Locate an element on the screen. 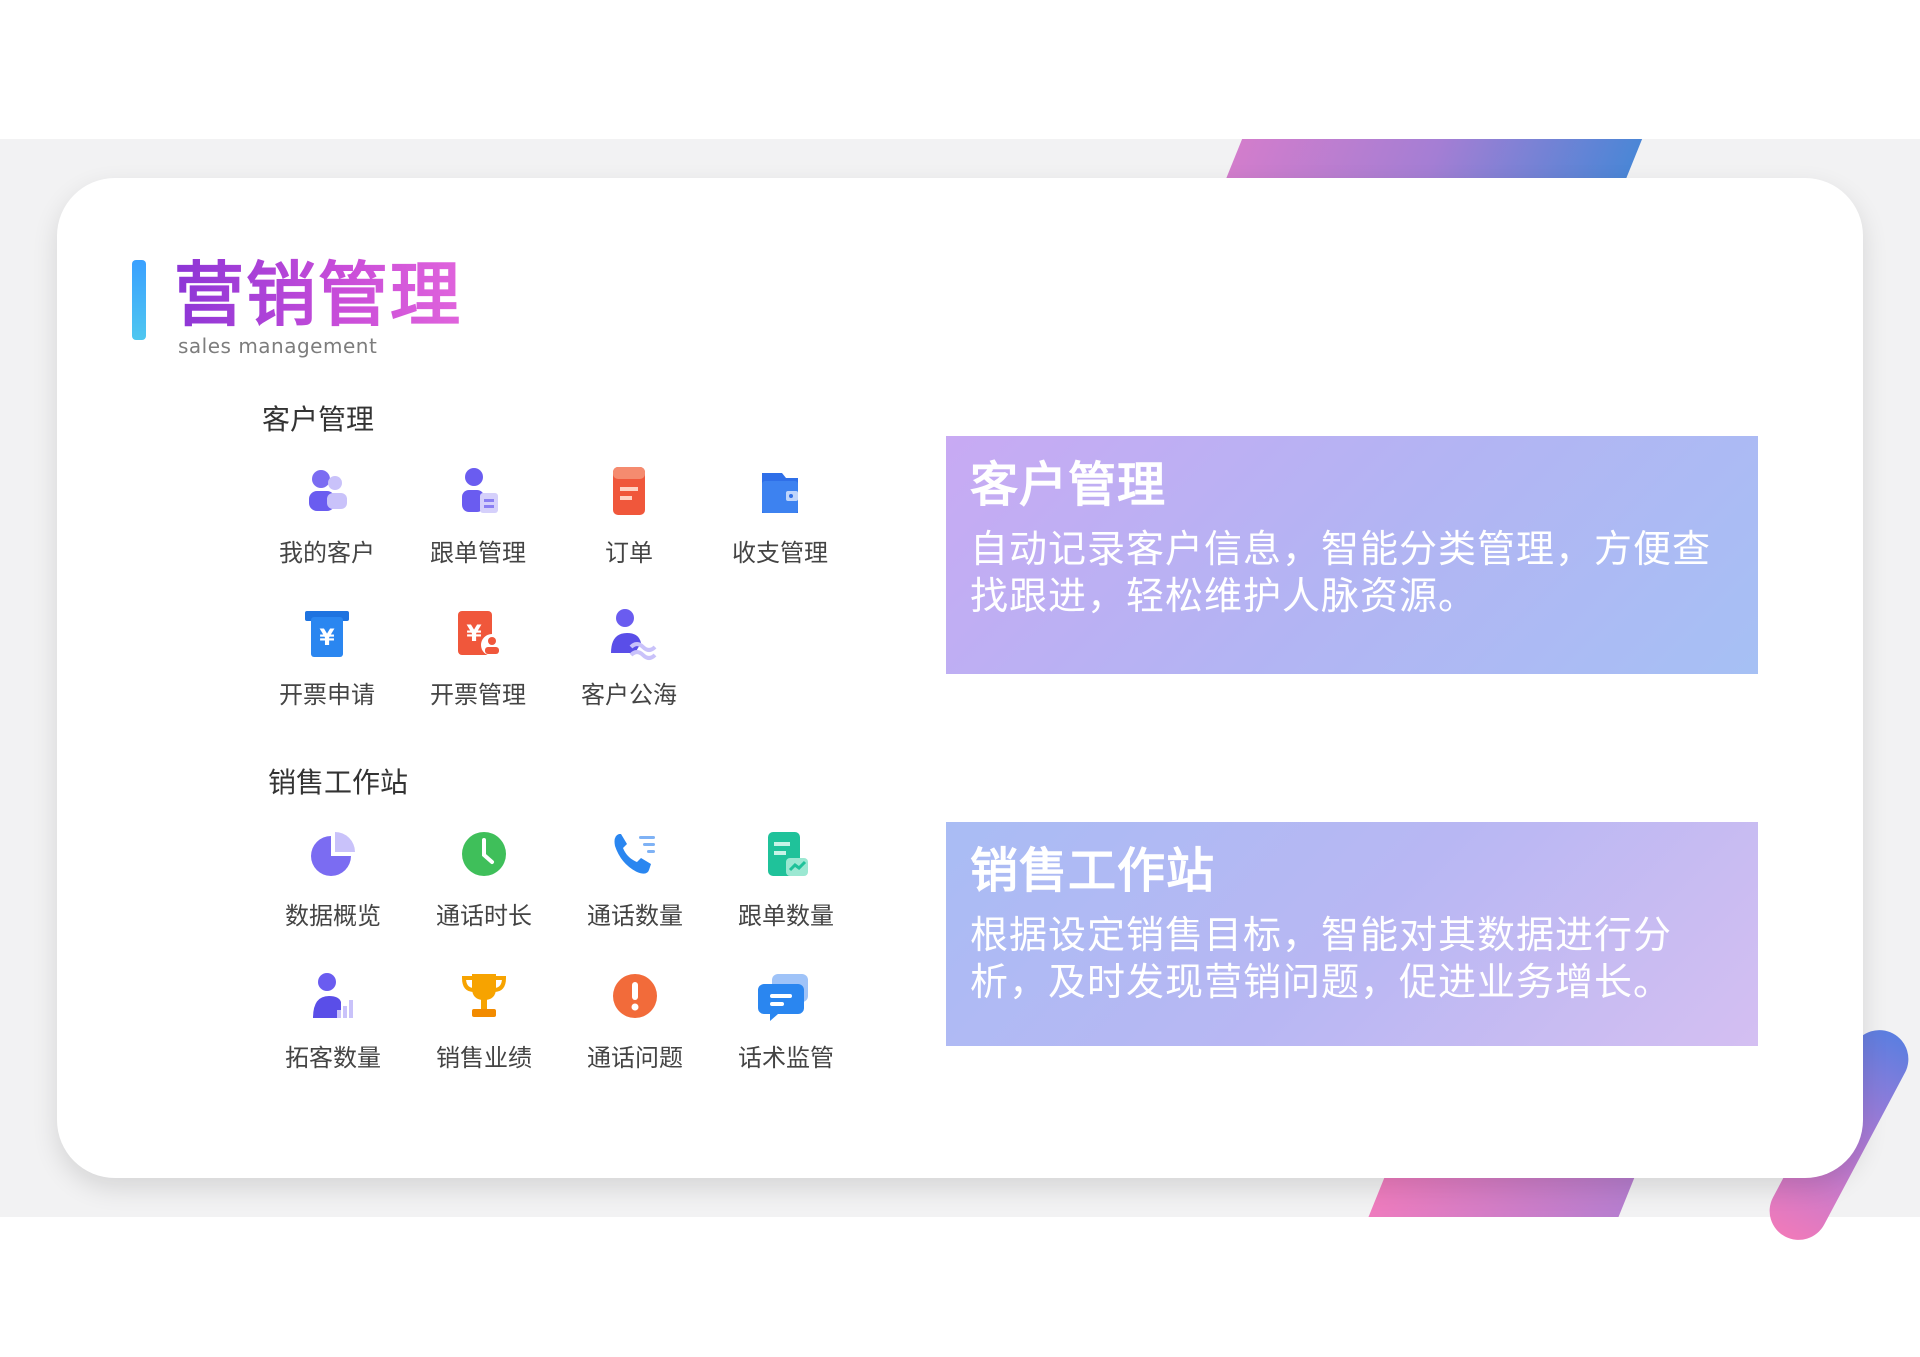  info-panel-text: 根据设定销售目标，智能对其数据进行分 析，及时发现营销问题，促进业务增长。 is located at coordinates (1352, 959).